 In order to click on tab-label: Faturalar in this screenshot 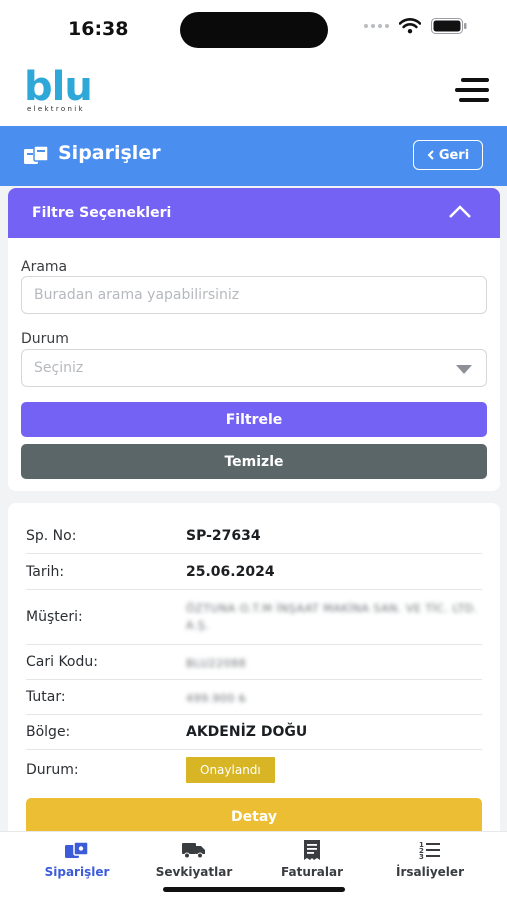, I will do `click(311, 872)`.